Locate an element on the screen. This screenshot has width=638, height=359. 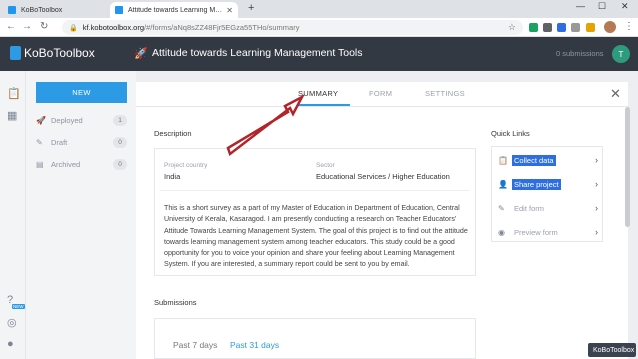
annotation-arrow is located at coordinates (266, 125).